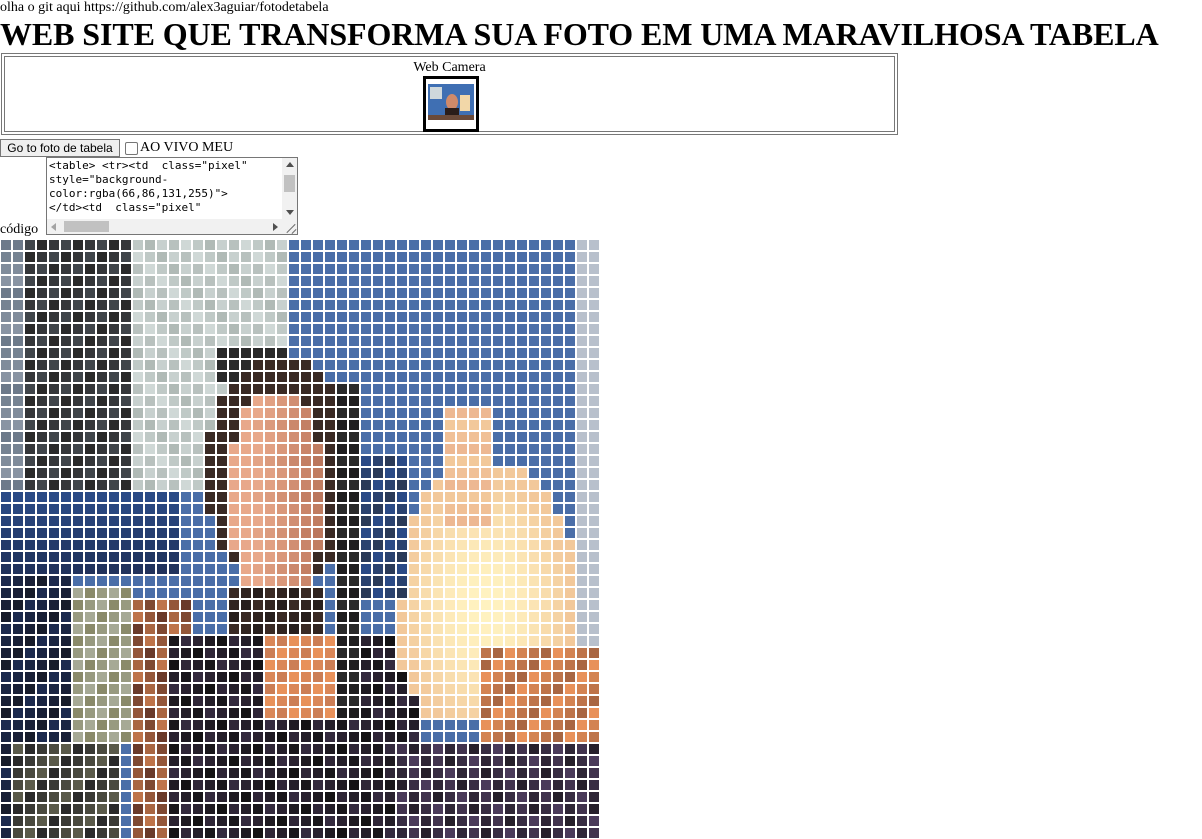  What do you see at coordinates (289, 226) in the screenshot?
I see `resize-handle-icon` at bounding box center [289, 226].